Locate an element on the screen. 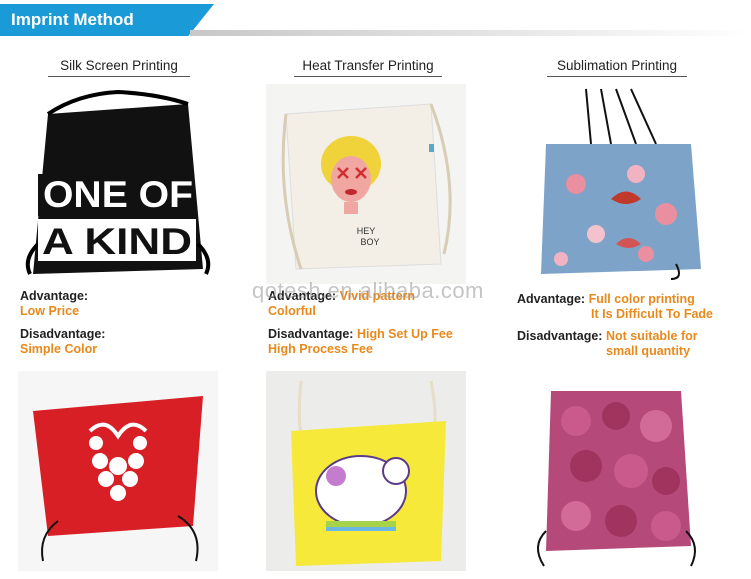  floral-sublimation-bag-image is located at coordinates (616, 184).